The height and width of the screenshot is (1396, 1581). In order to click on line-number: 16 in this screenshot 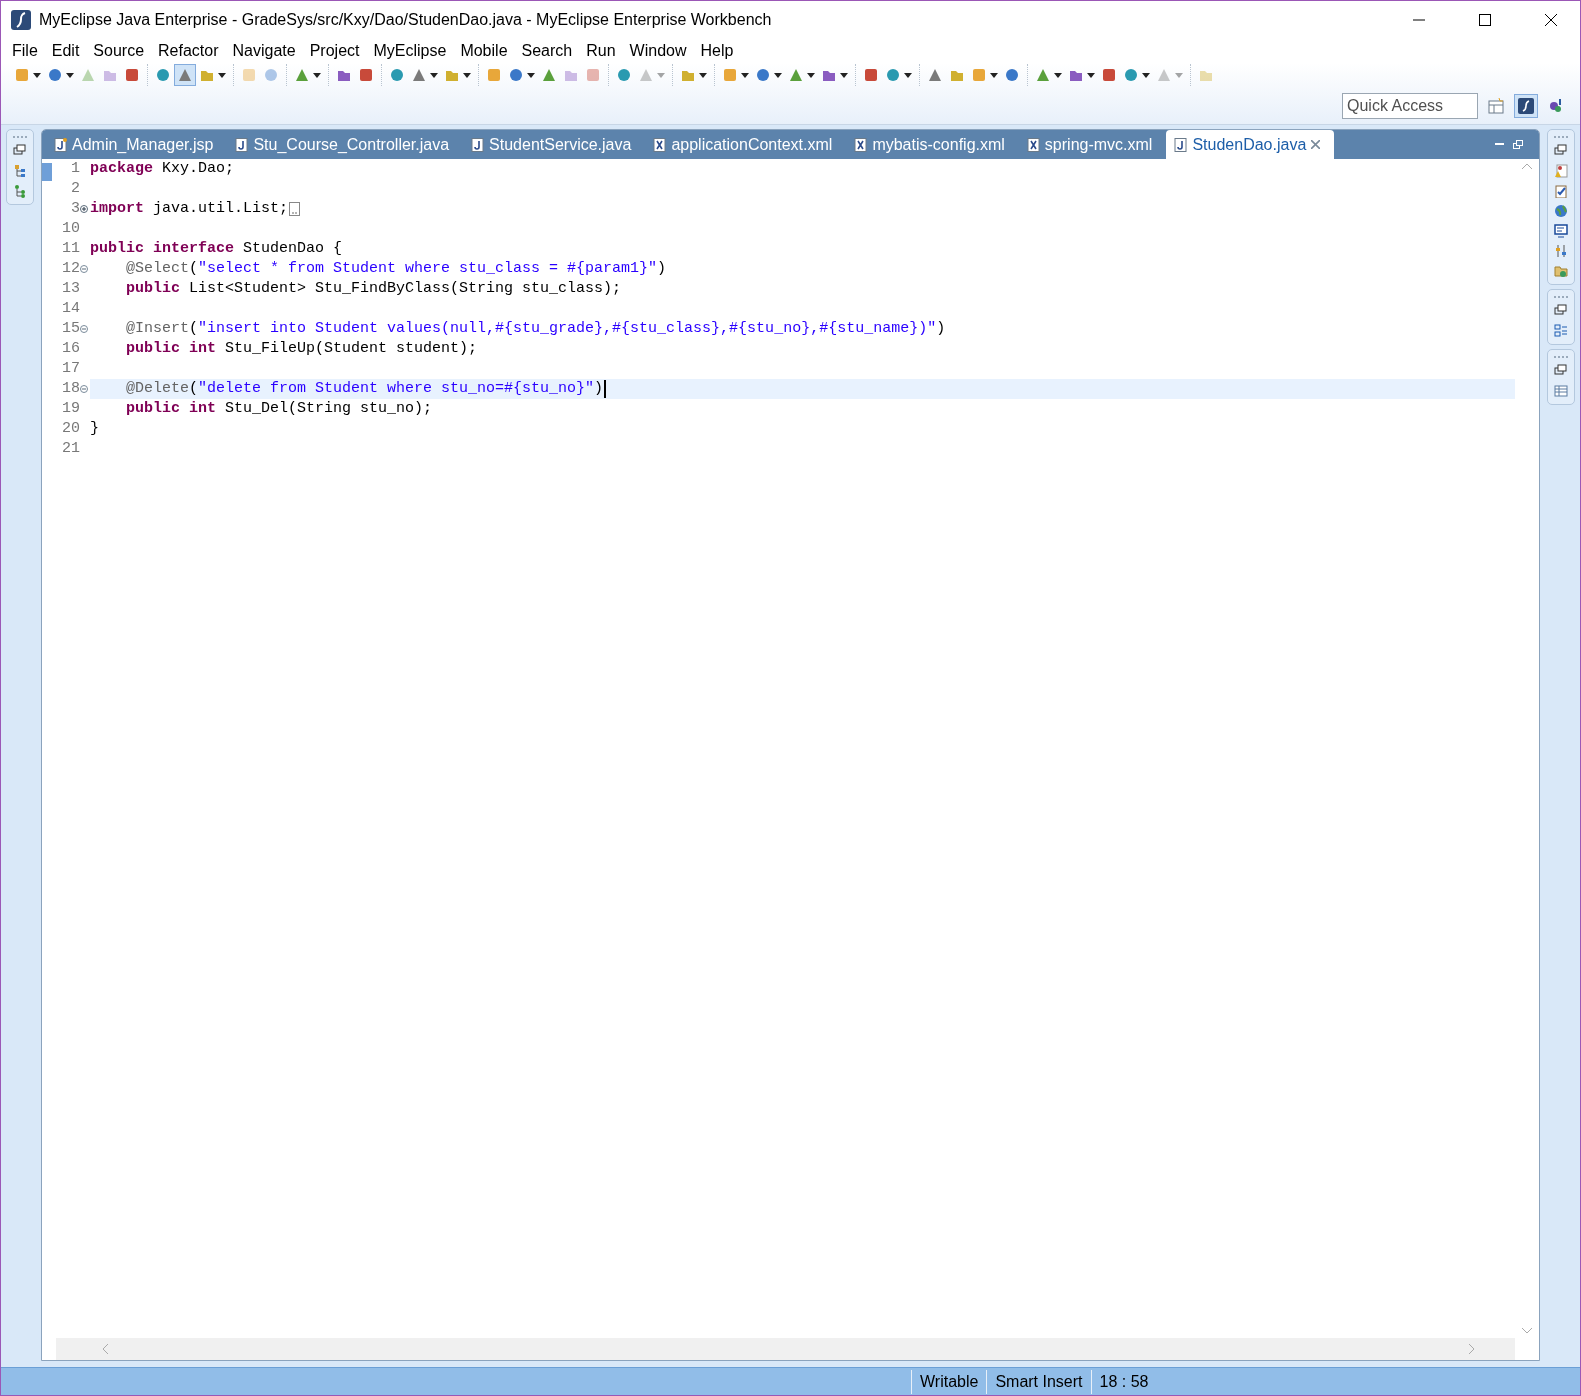, I will do `click(71, 349)`.